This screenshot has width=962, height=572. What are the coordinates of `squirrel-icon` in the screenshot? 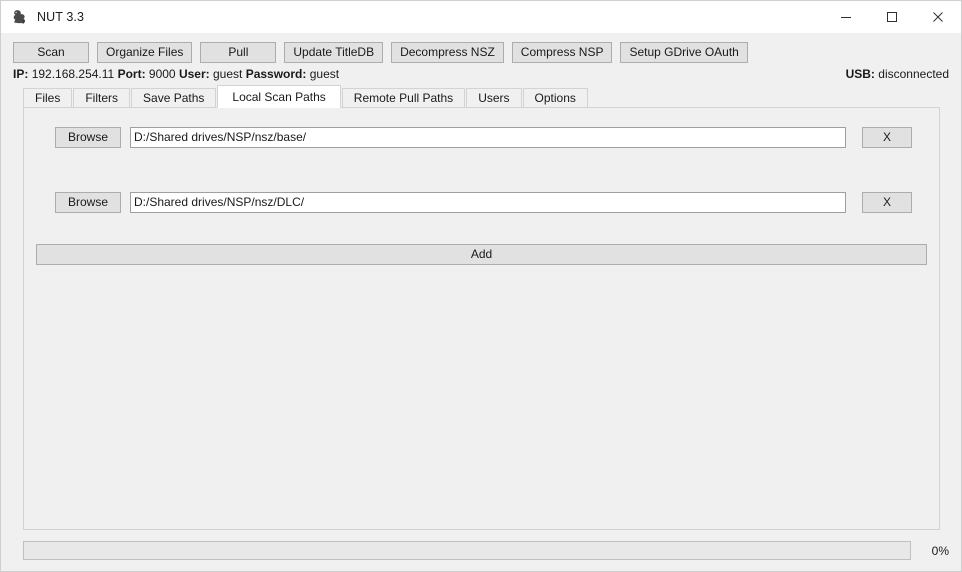 It's located at (20, 17).